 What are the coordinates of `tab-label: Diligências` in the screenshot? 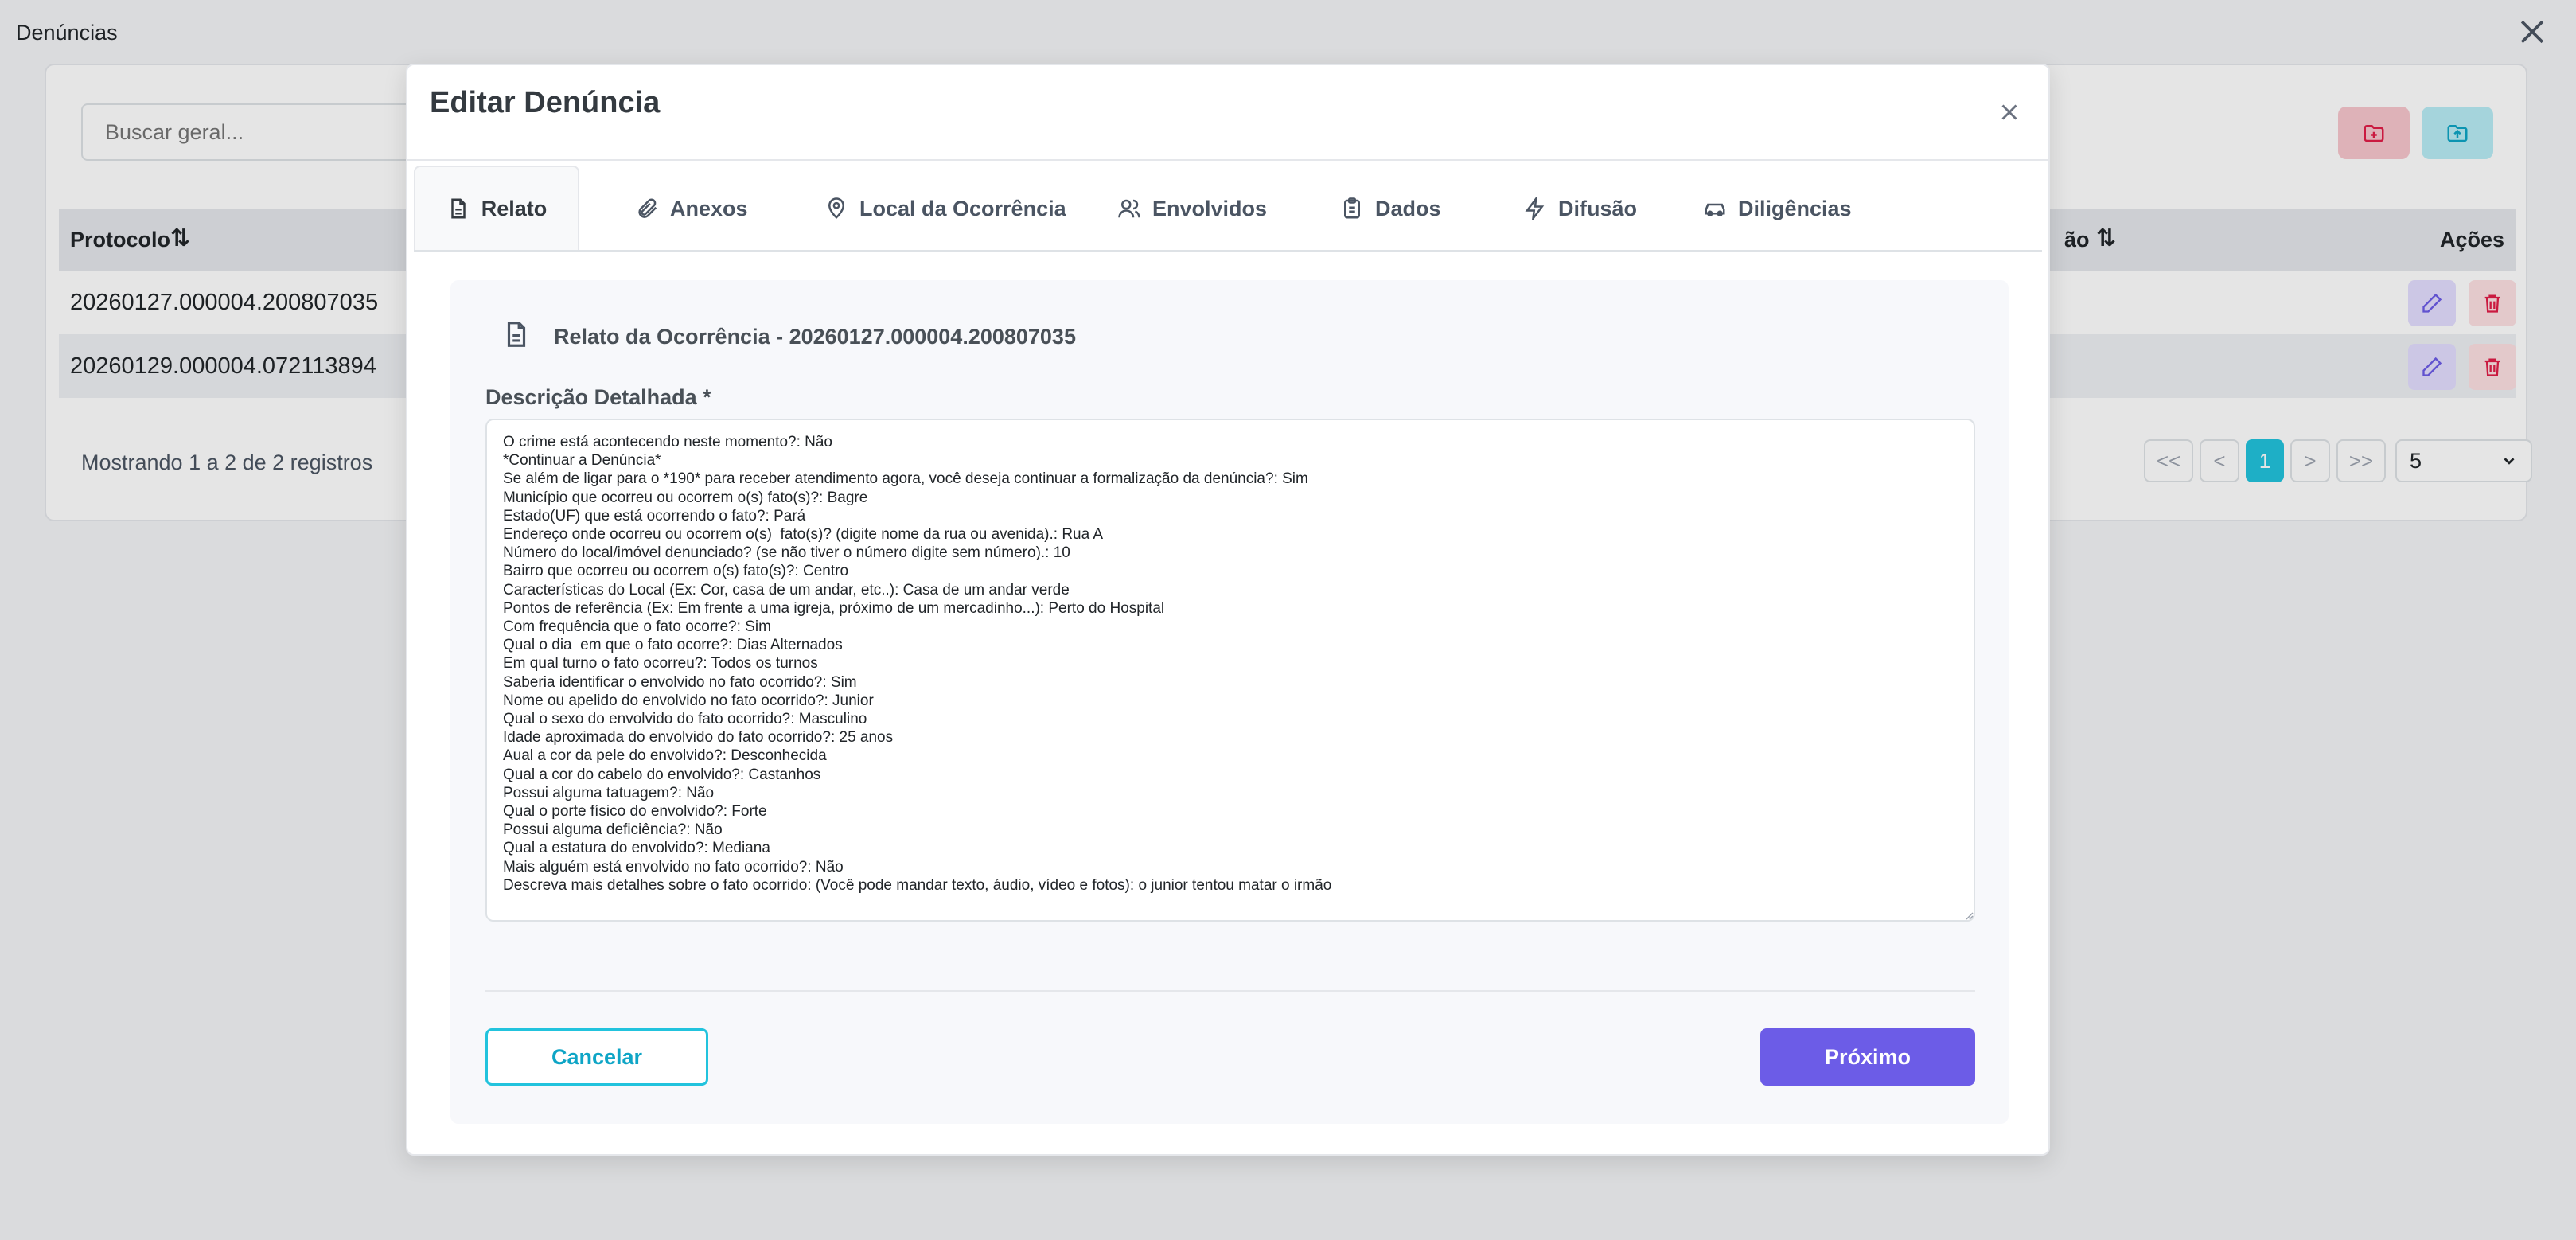 It's located at (1795, 208).